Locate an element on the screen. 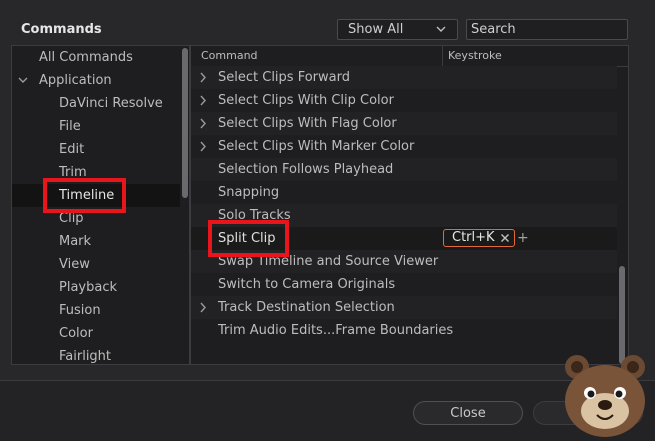 This screenshot has width=655, height=441. tree-item-fusion: Fusion is located at coordinates (96, 310).